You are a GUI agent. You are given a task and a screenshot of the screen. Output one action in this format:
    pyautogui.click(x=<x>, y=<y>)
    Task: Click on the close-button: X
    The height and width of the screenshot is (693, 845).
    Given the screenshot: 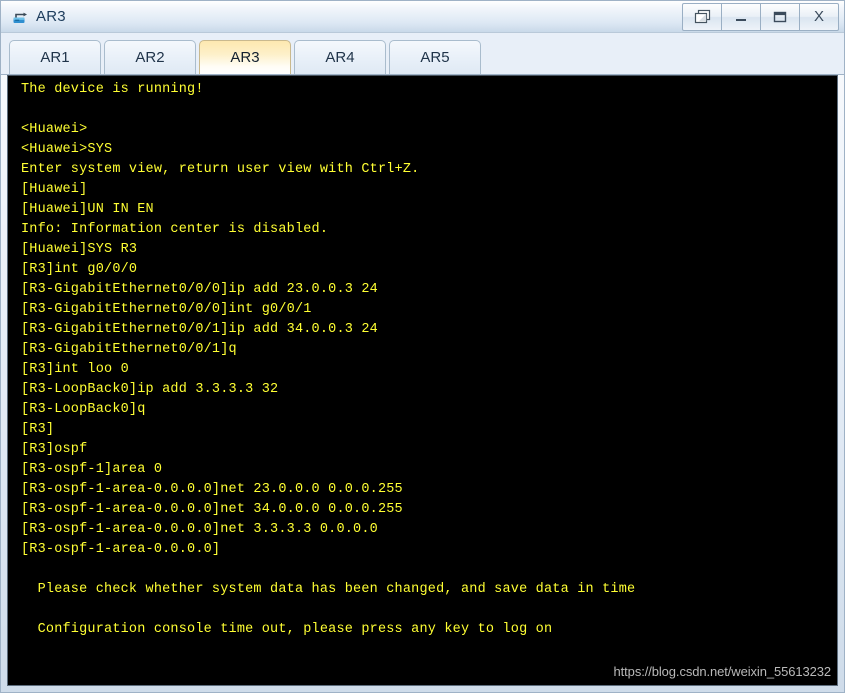 What is the action you would take?
    pyautogui.click(x=819, y=17)
    